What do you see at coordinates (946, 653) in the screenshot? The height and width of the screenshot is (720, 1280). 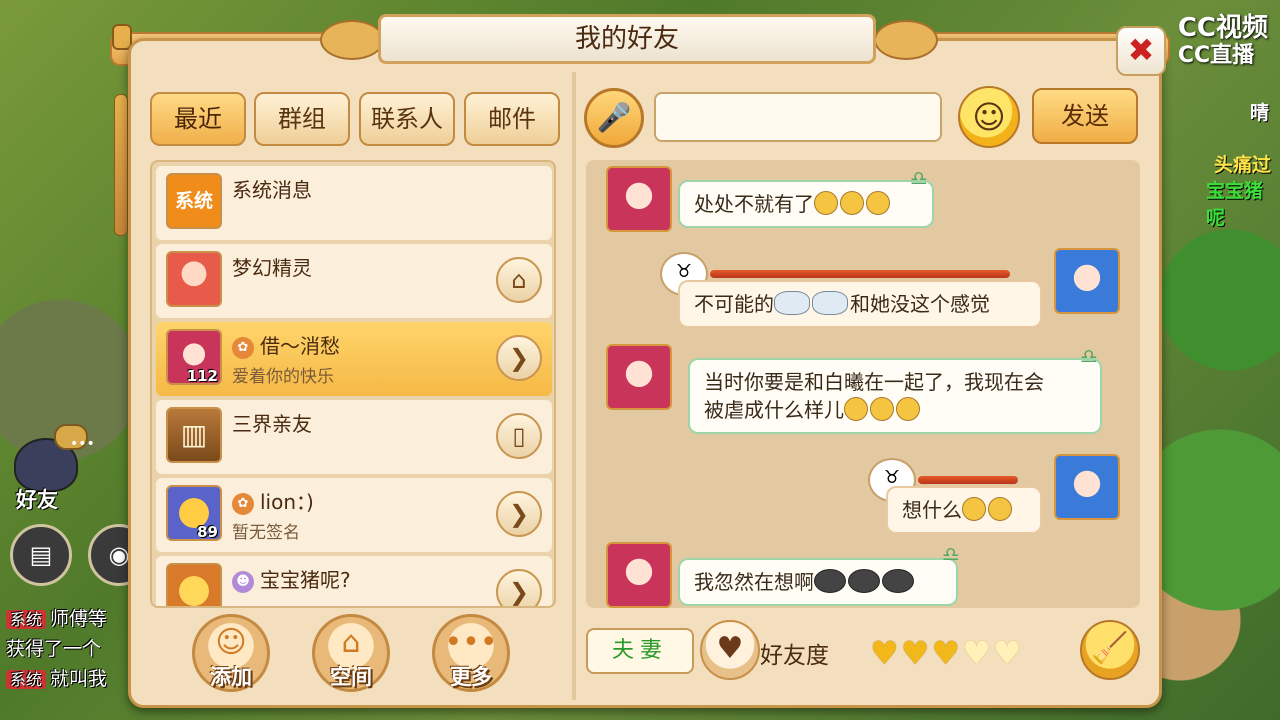 I see `affinity-hearts: ♥♥♥♥♥` at bounding box center [946, 653].